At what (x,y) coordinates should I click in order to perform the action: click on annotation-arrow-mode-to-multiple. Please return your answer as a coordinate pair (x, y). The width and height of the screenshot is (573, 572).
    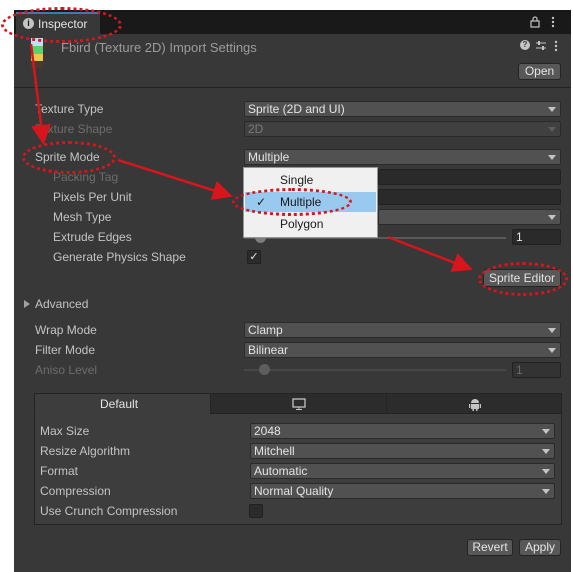
    Looking at the image, I should click on (175, 179).